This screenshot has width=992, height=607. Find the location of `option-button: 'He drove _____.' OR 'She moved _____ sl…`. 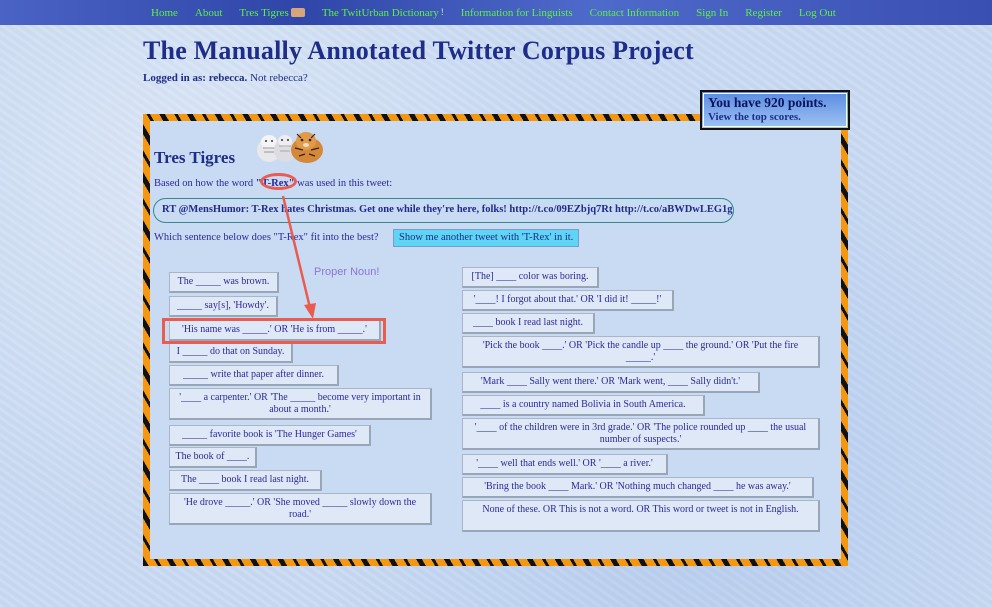

option-button: 'He drove _____.' OR 'She moved _____ sl… is located at coordinates (300, 509).